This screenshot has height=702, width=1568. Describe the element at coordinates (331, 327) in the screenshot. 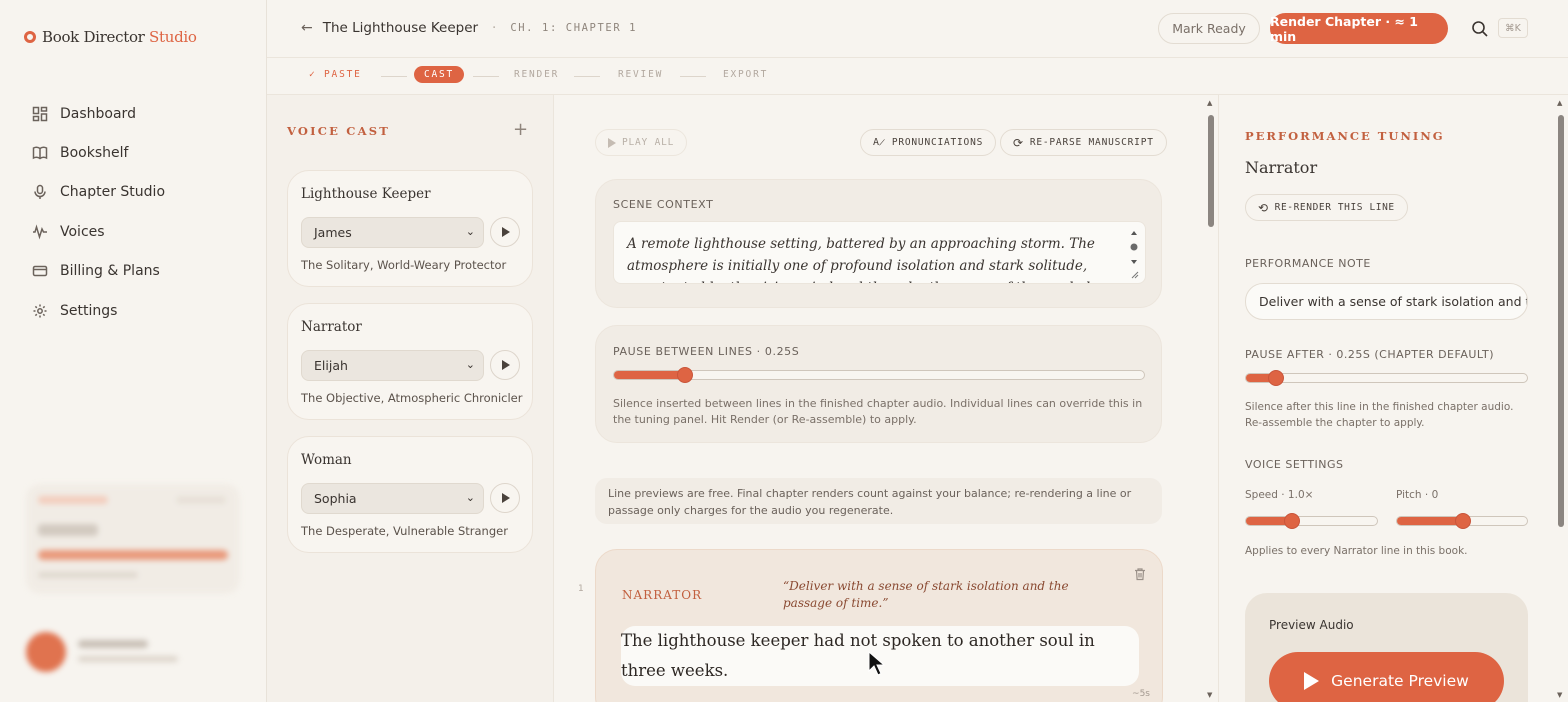

I see `character-name: Narrator` at that location.